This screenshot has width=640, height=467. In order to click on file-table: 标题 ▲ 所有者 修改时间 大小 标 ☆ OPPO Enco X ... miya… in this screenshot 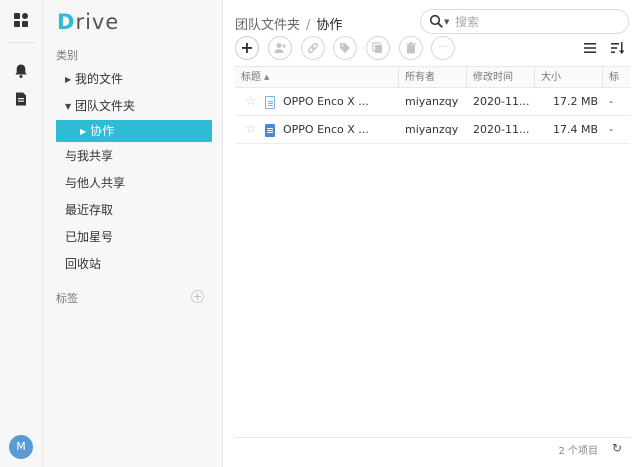, I will do `click(432, 105)`.